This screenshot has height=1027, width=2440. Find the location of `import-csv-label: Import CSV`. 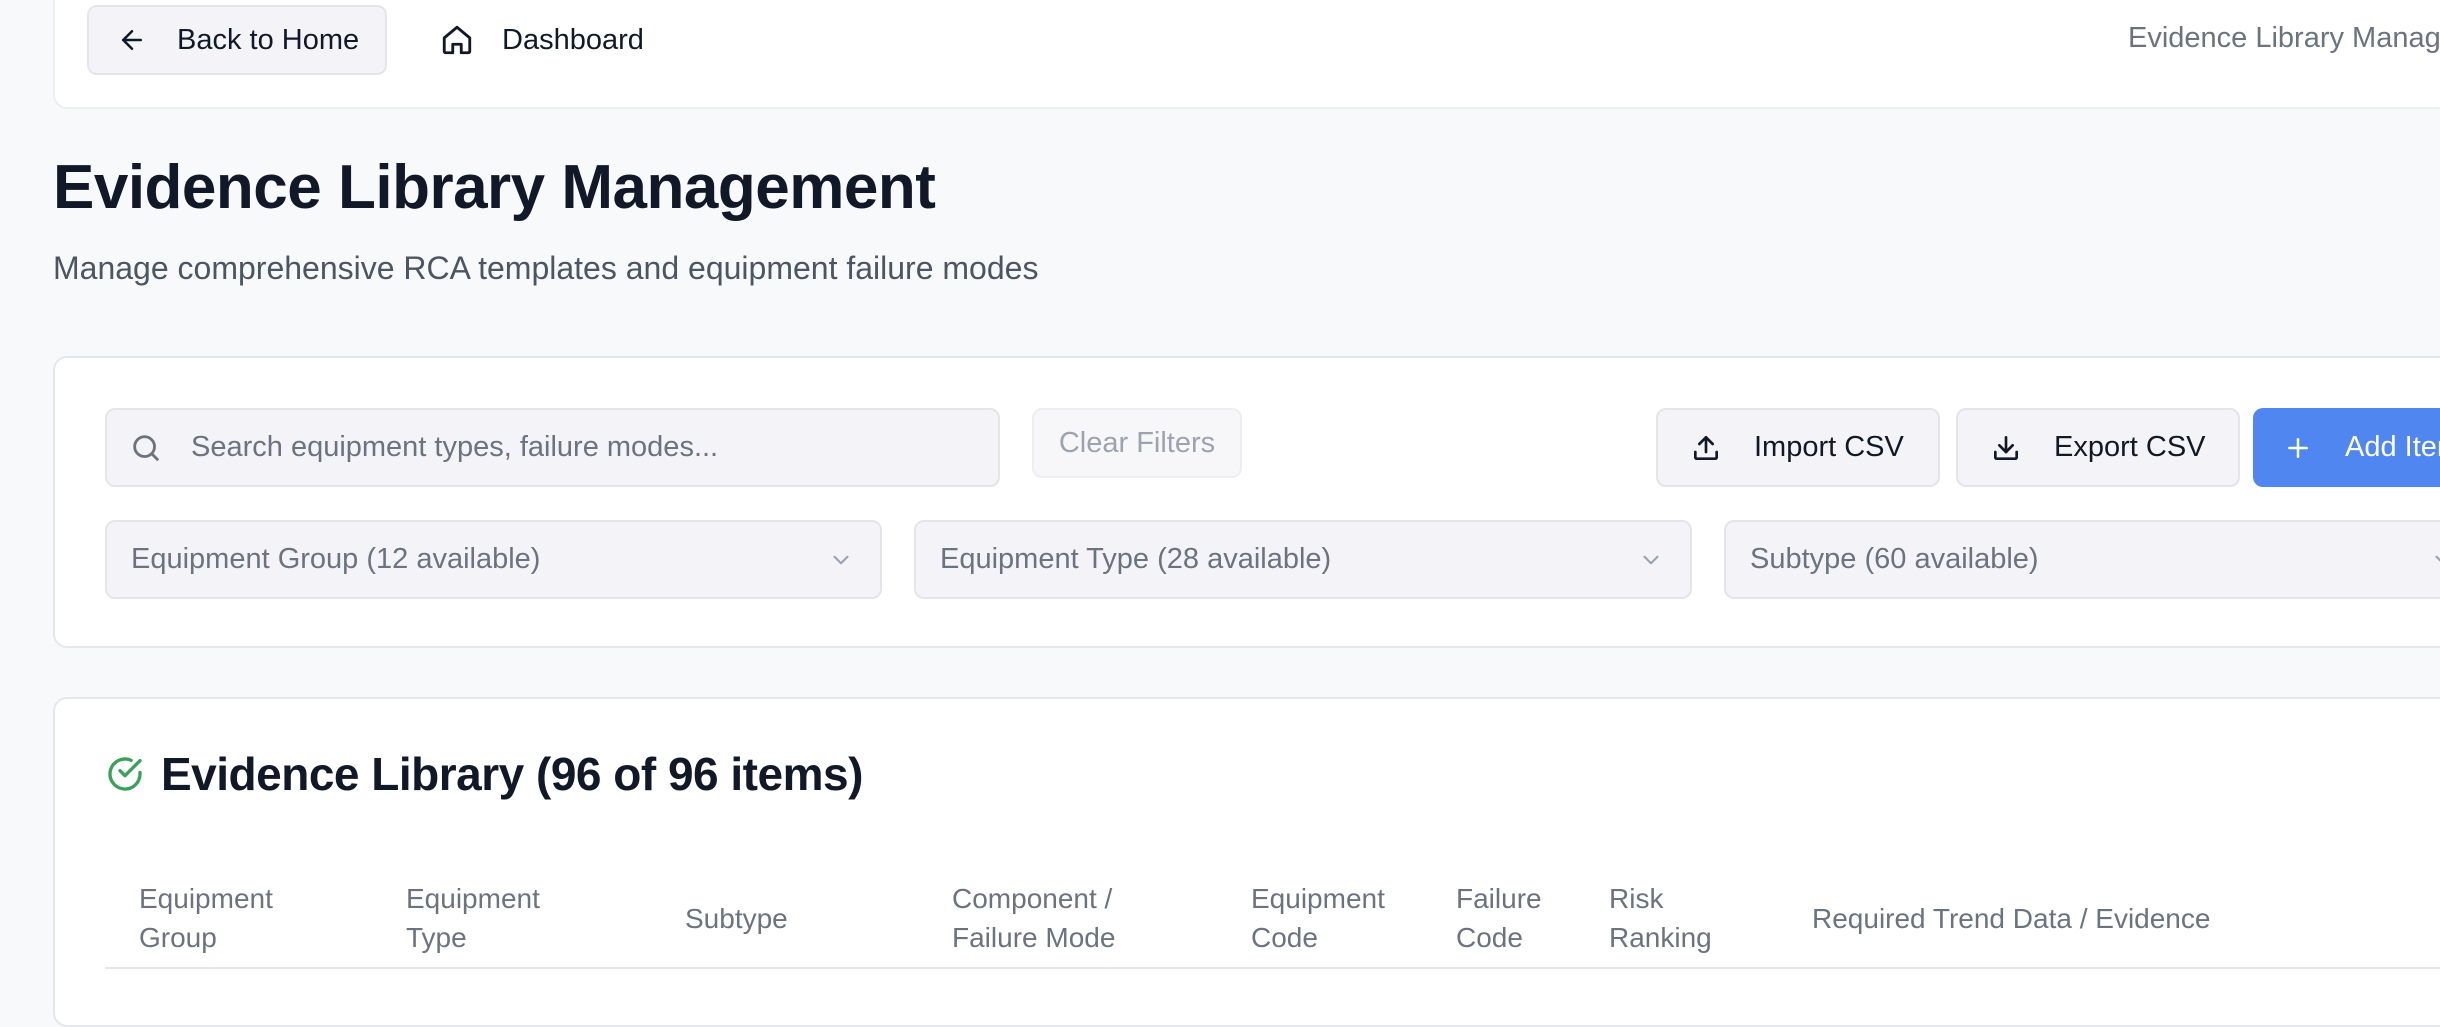

import-csv-label: Import CSV is located at coordinates (1829, 447).